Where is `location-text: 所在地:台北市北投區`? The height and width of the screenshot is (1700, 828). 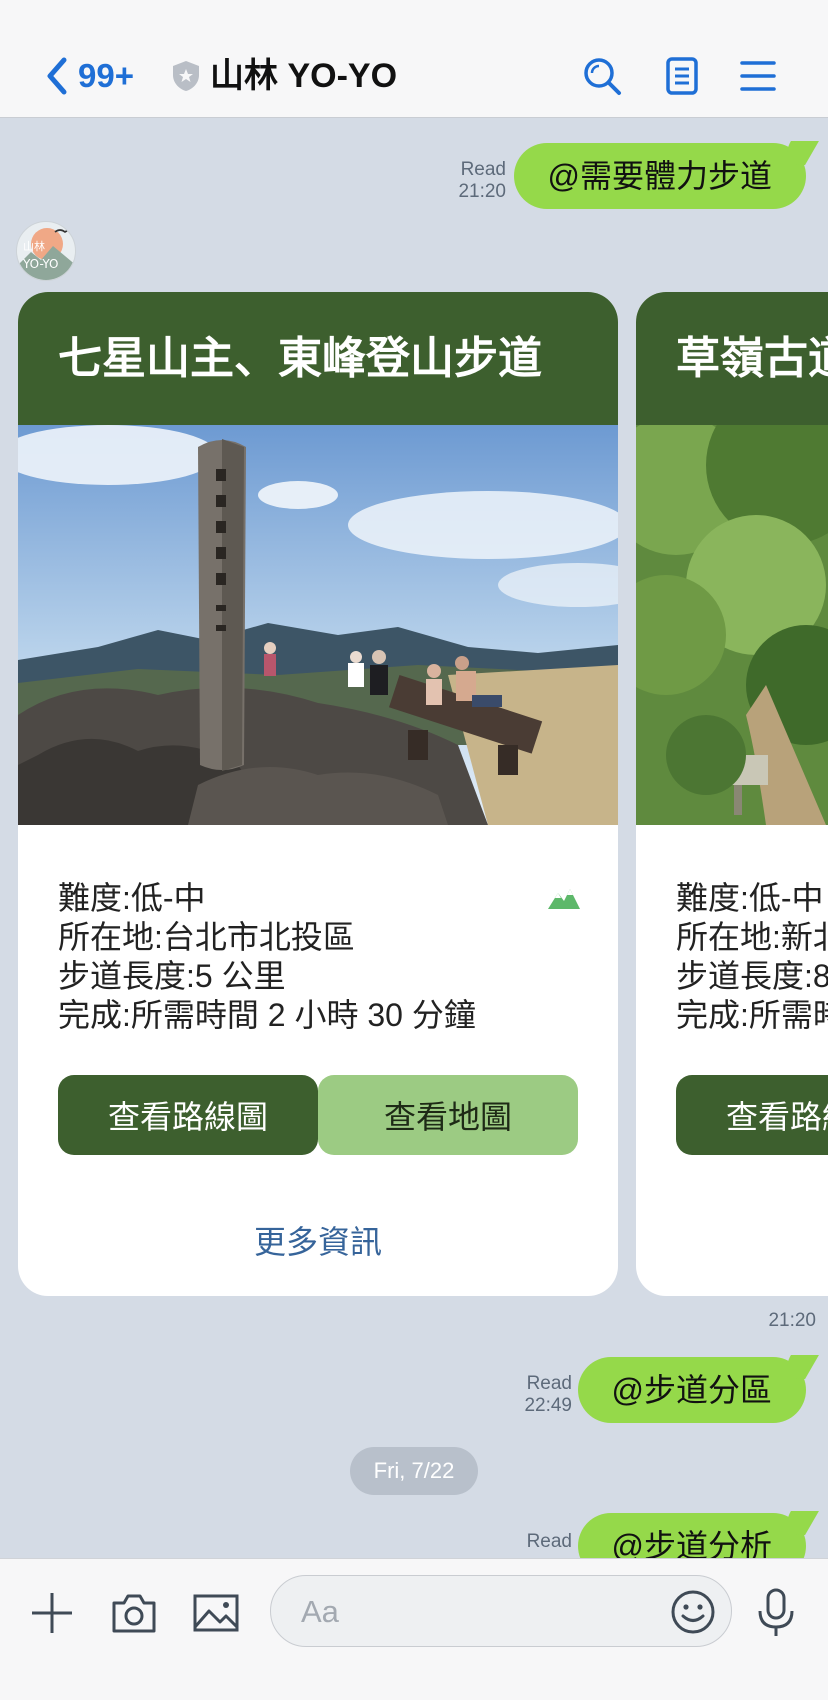 location-text: 所在地:台北市北投區 is located at coordinates (206, 937).